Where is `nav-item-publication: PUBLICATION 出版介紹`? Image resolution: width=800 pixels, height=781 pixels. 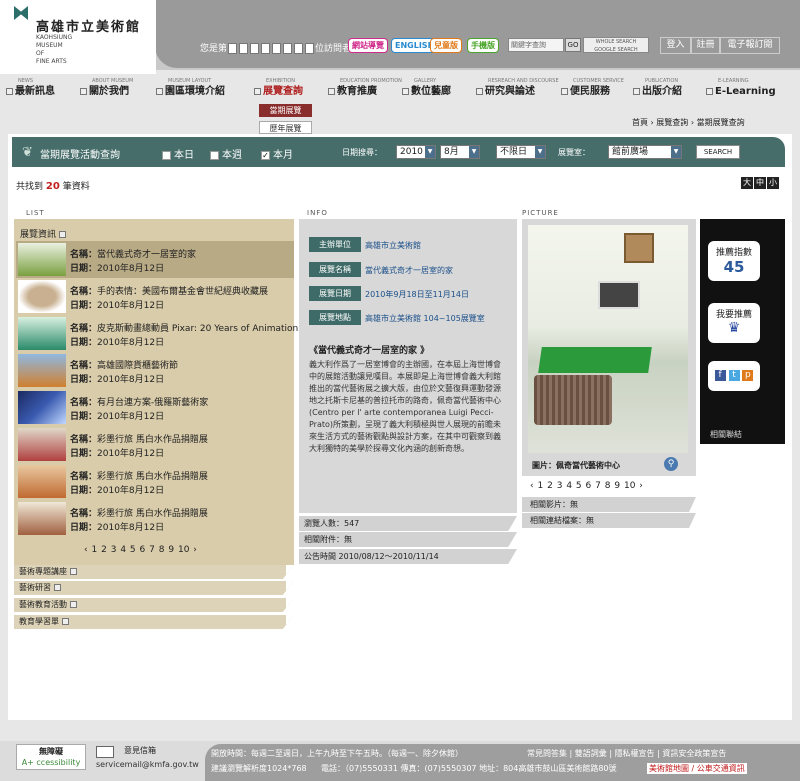 nav-item-publication: PUBLICATION 出版介紹 is located at coordinates (657, 91).